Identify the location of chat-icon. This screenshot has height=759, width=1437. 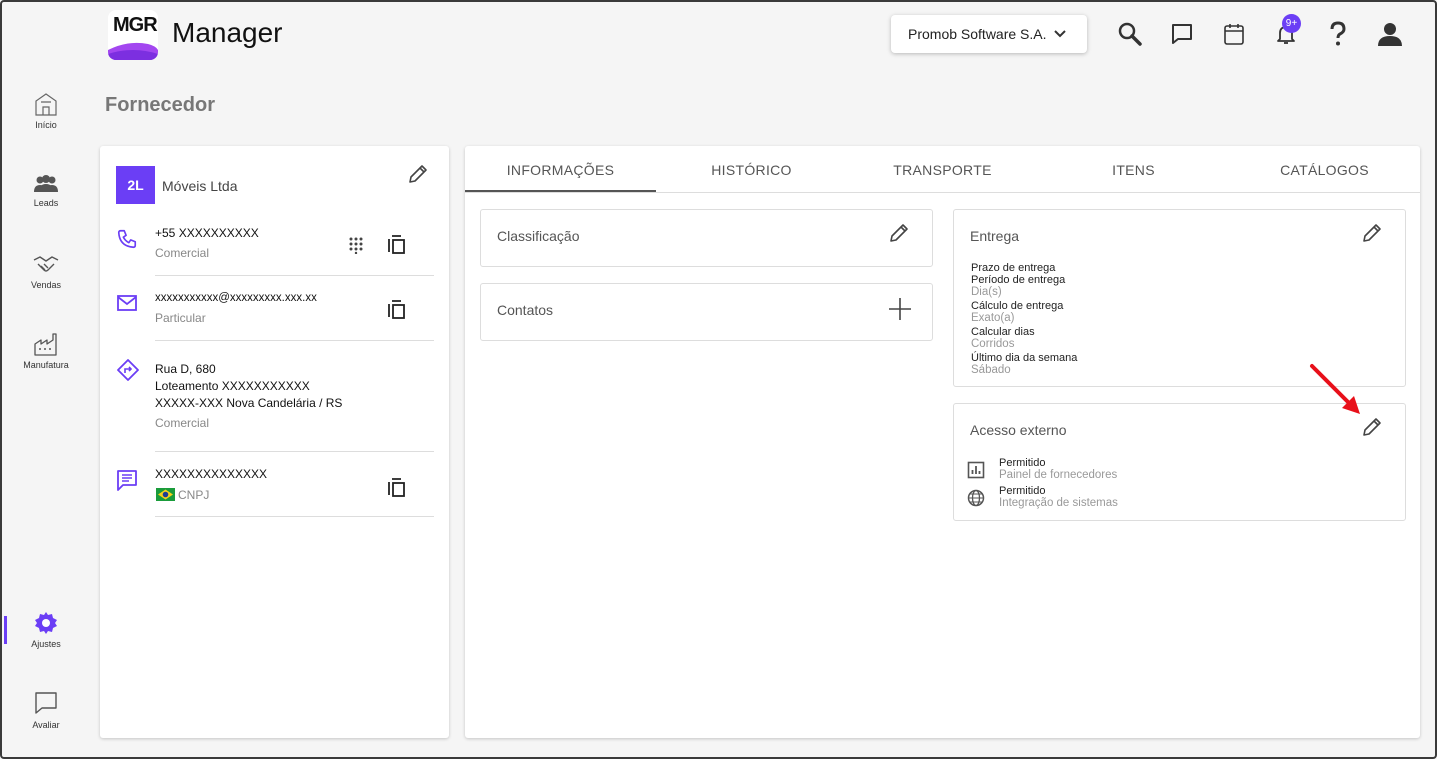
(1182, 34).